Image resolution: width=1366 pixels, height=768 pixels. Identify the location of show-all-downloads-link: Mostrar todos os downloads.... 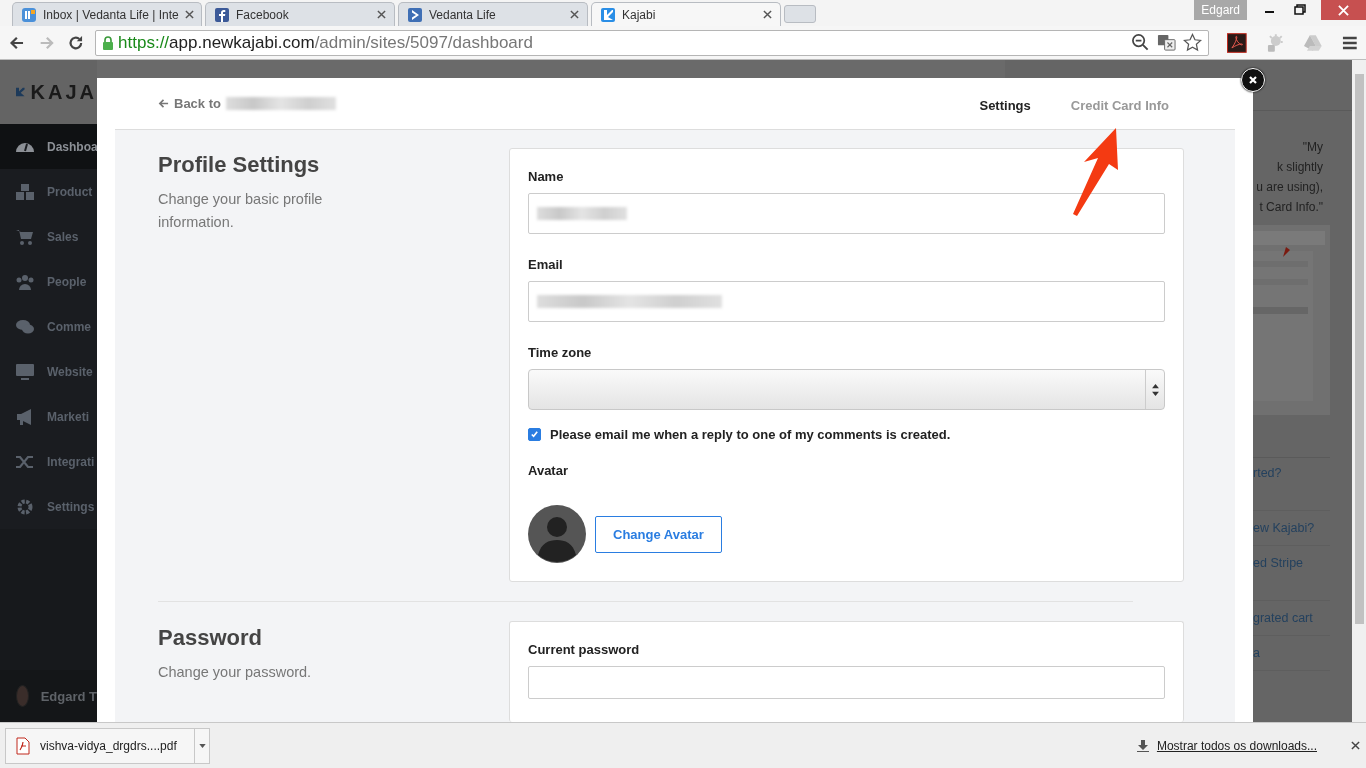
(1236, 745).